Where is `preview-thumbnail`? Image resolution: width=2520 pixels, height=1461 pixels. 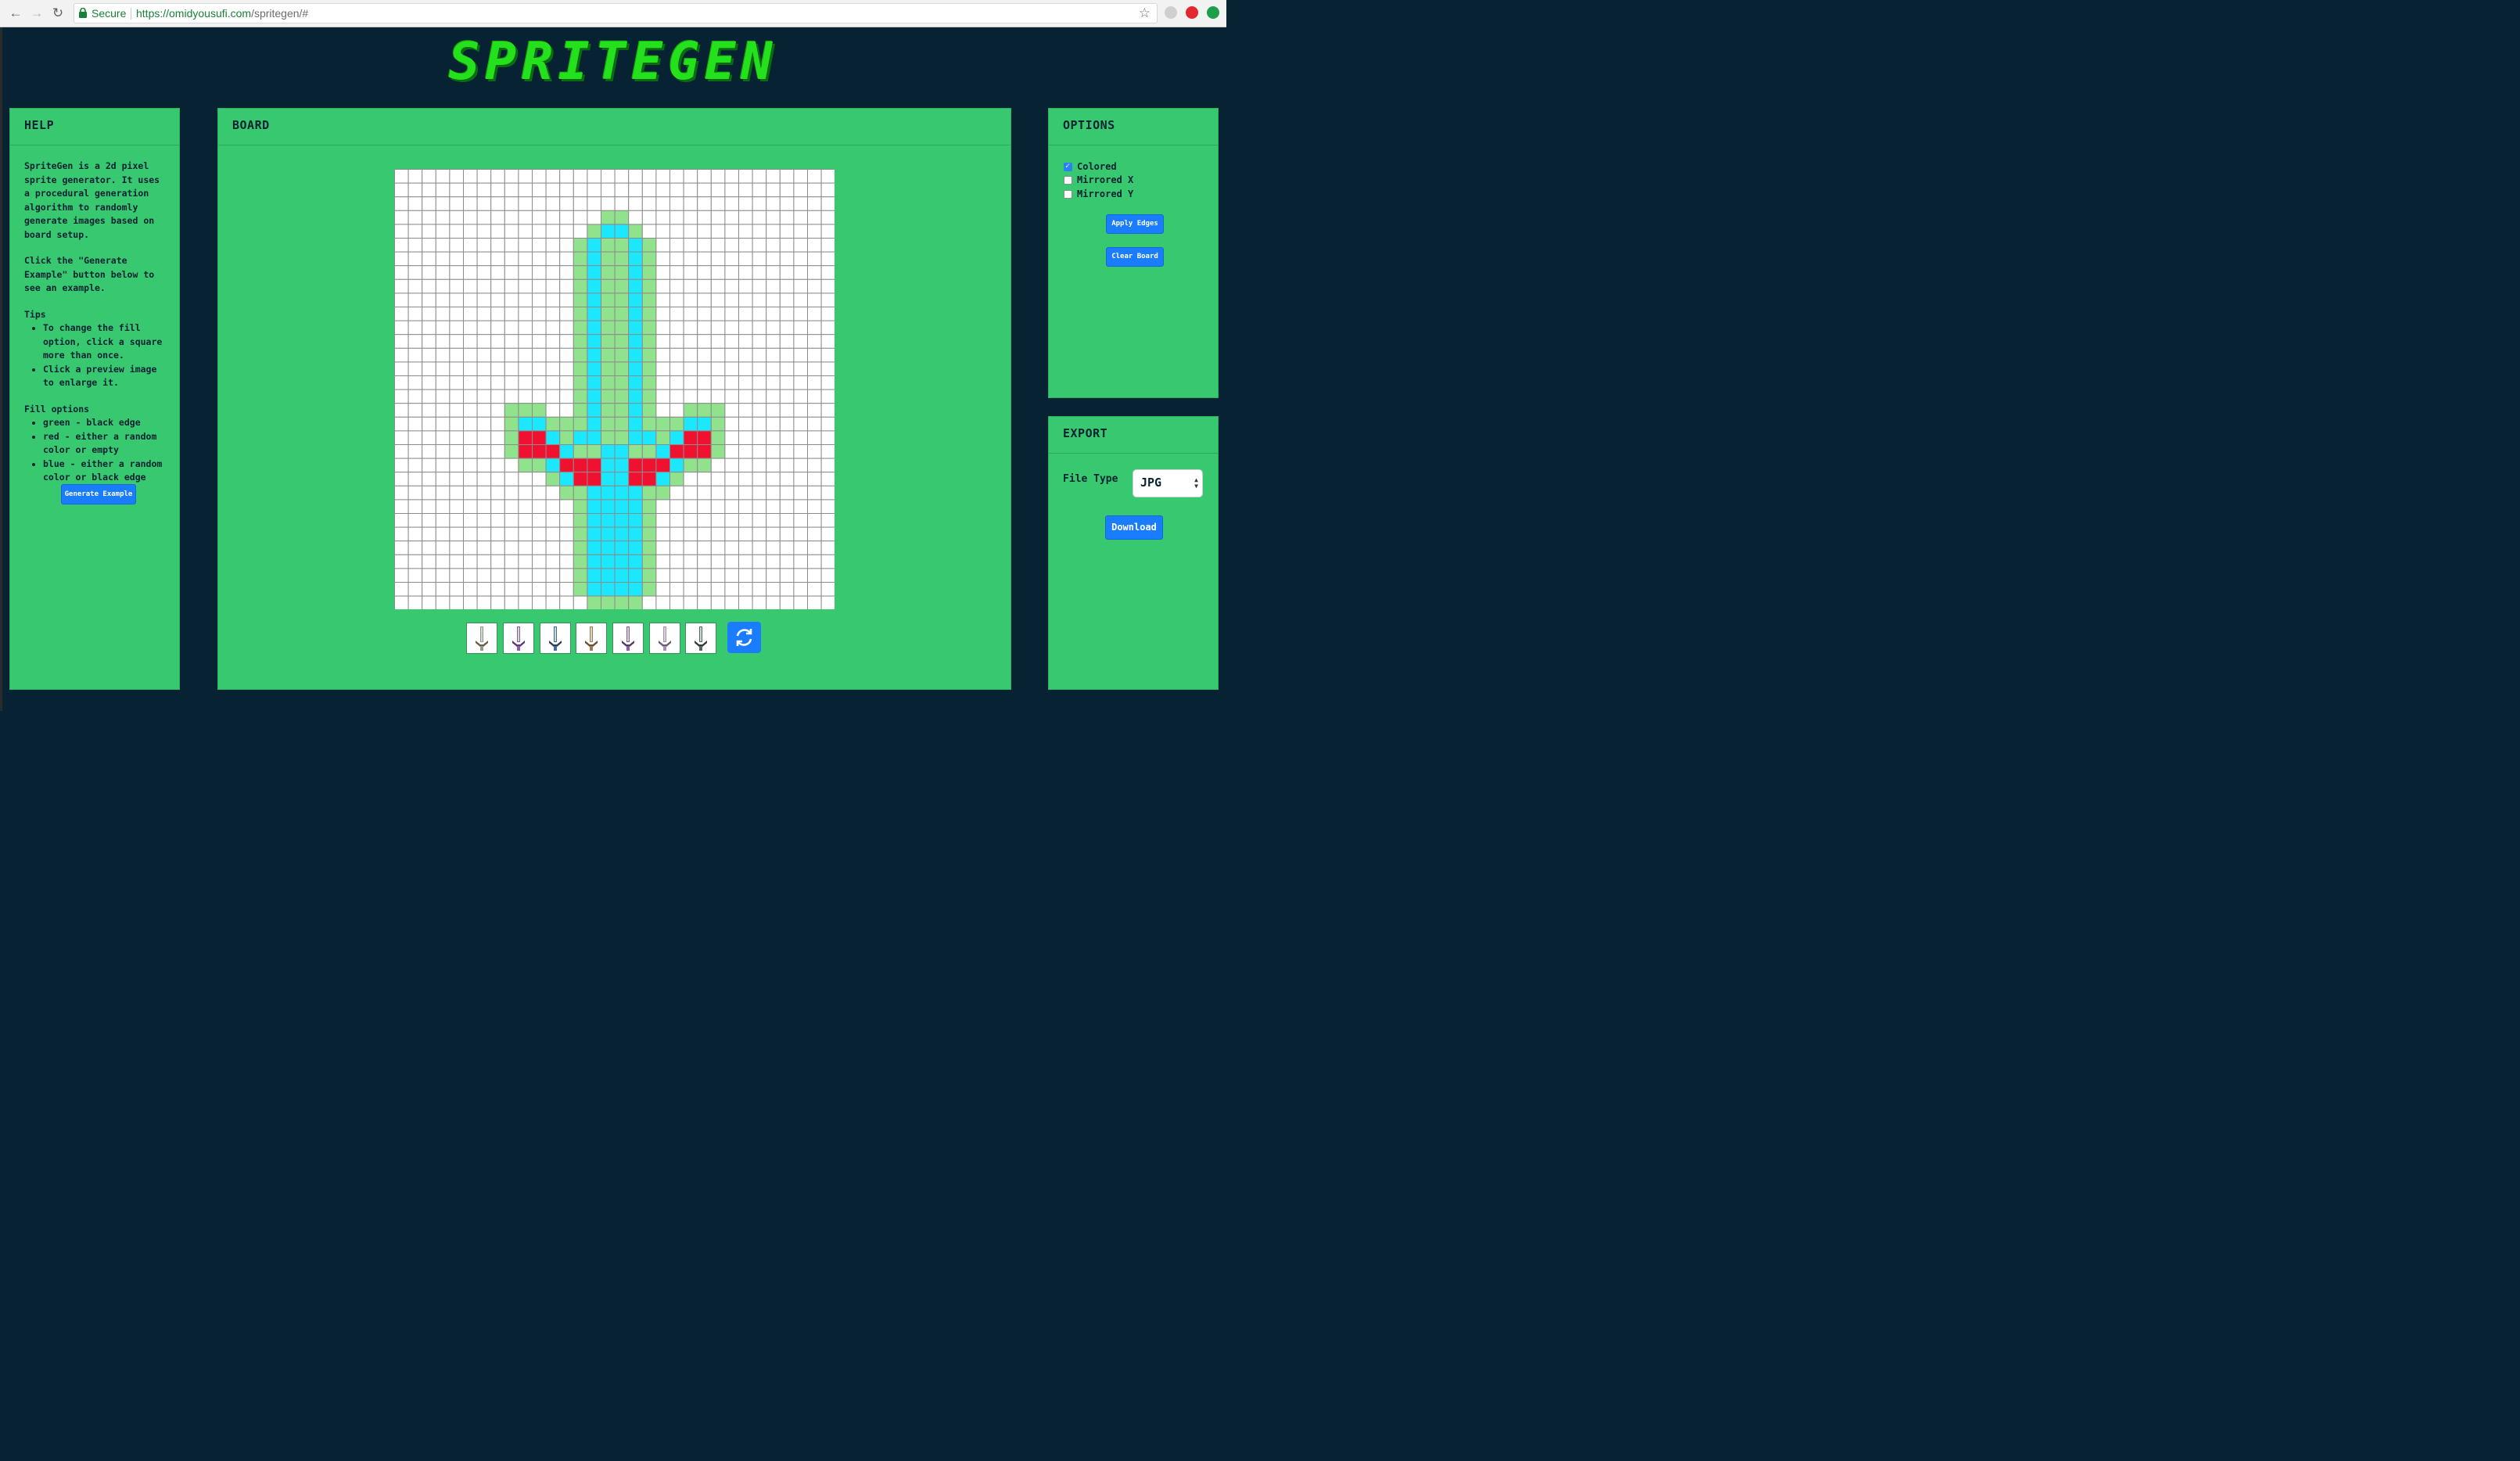 preview-thumbnail is located at coordinates (664, 638).